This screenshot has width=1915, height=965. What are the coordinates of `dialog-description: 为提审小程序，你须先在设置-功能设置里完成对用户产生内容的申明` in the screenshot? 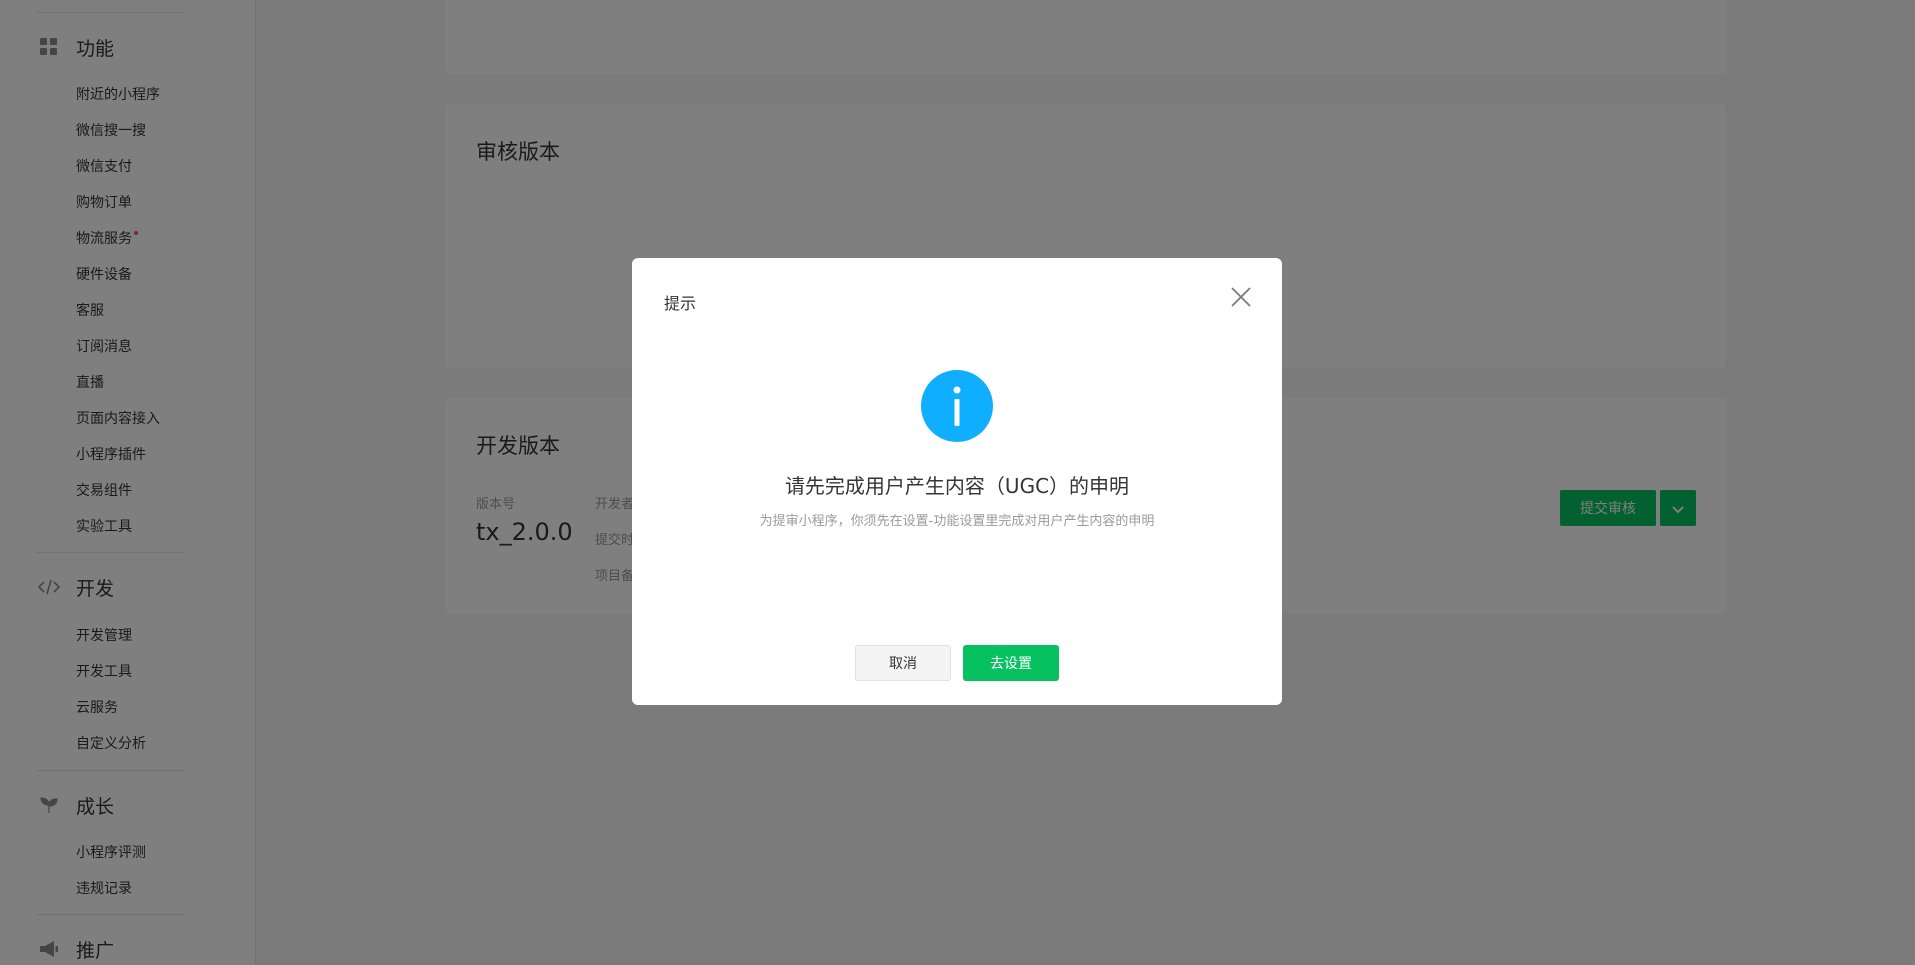 It's located at (957, 521).